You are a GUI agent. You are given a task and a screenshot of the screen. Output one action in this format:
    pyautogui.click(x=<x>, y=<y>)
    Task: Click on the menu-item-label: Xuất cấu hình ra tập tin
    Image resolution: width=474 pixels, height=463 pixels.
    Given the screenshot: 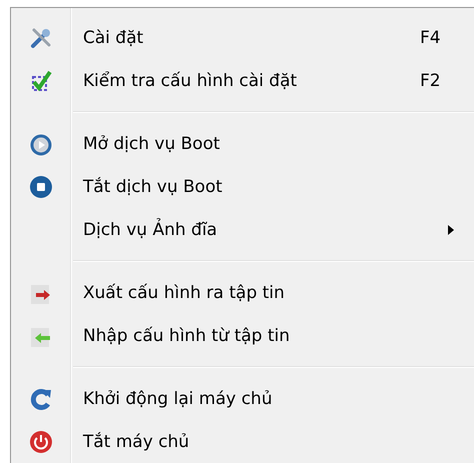 What is the action you would take?
    pyautogui.click(x=184, y=292)
    